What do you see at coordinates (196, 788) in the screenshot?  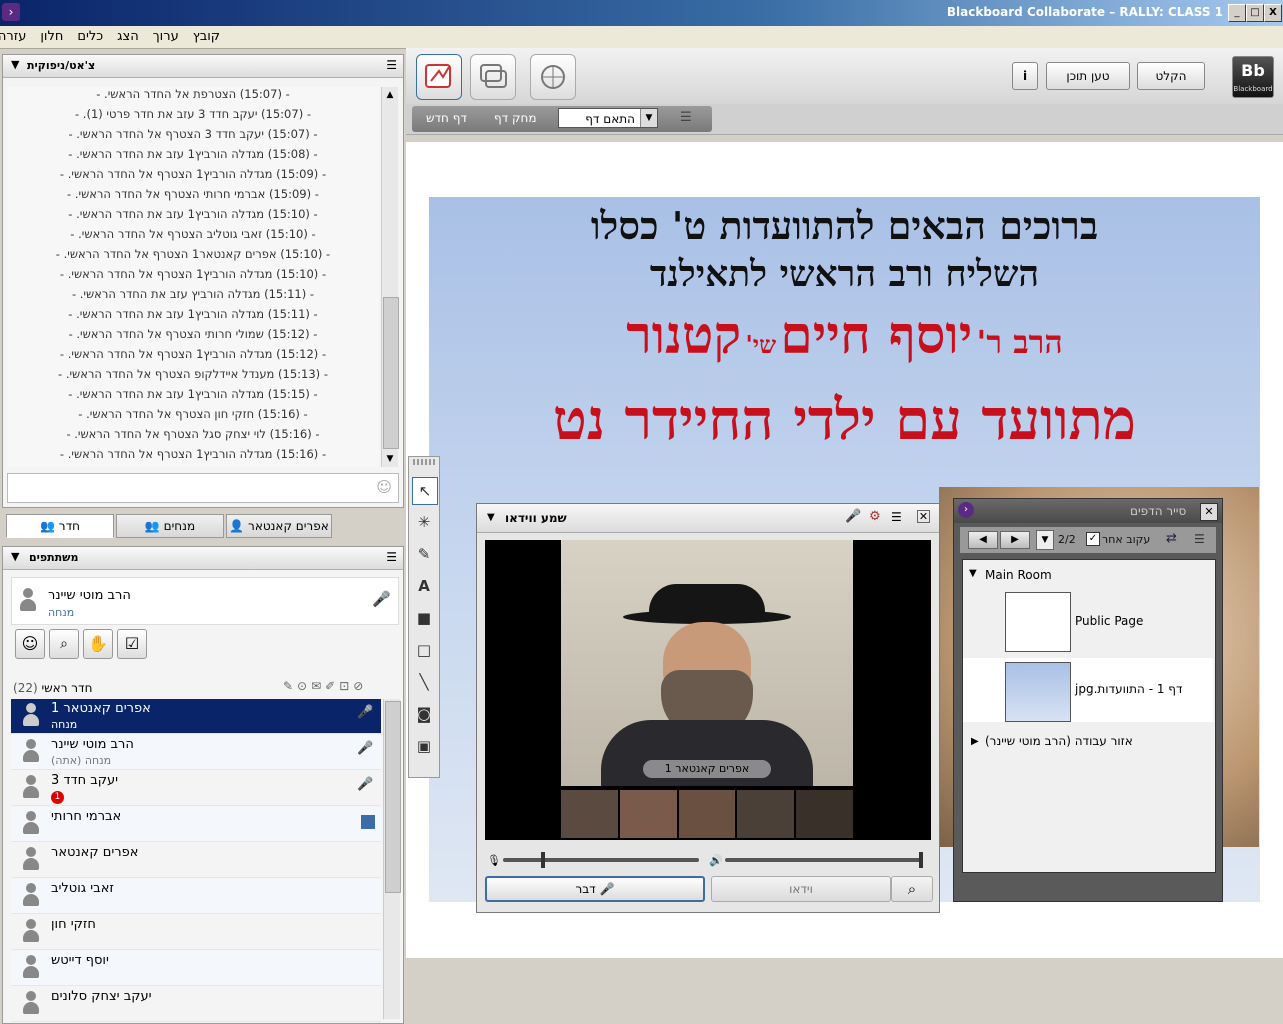 I see `participant-row: יעקב חדד 3 1 🎤` at bounding box center [196, 788].